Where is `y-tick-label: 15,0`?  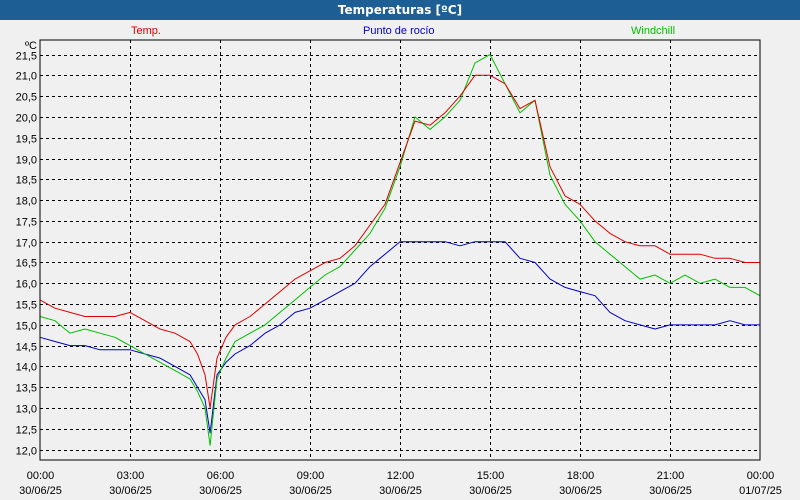
y-tick-label: 15,0 is located at coordinates (26, 327).